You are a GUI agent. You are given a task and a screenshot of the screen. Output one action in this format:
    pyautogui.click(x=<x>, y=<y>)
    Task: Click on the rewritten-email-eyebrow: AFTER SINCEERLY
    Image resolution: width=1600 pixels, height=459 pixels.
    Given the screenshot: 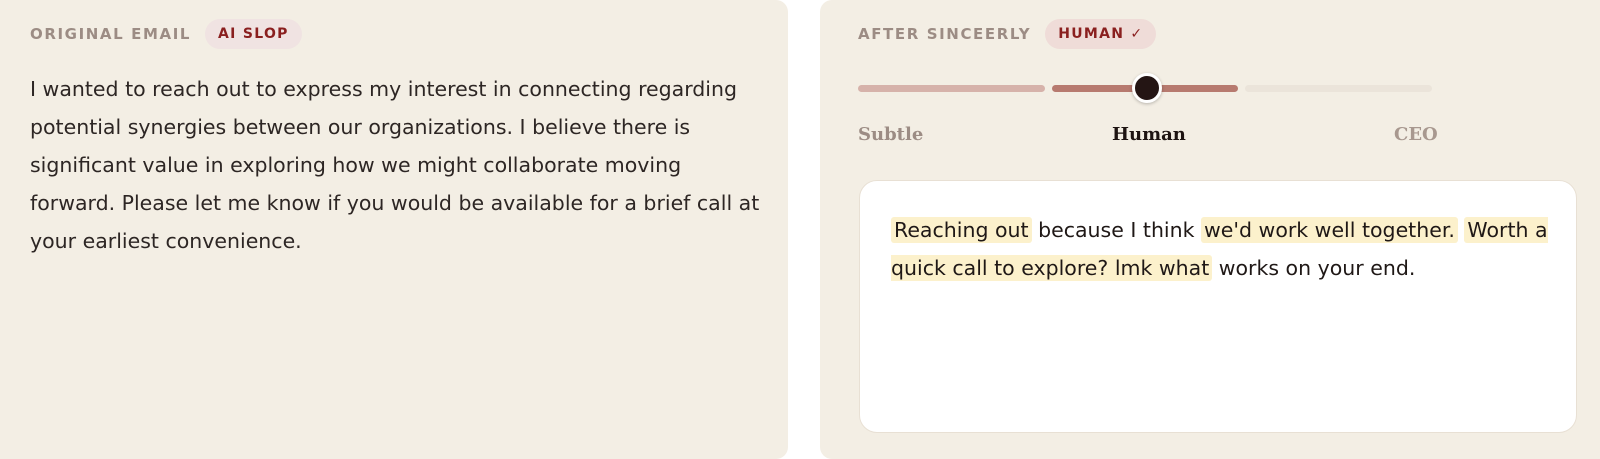 What is the action you would take?
    pyautogui.click(x=945, y=34)
    